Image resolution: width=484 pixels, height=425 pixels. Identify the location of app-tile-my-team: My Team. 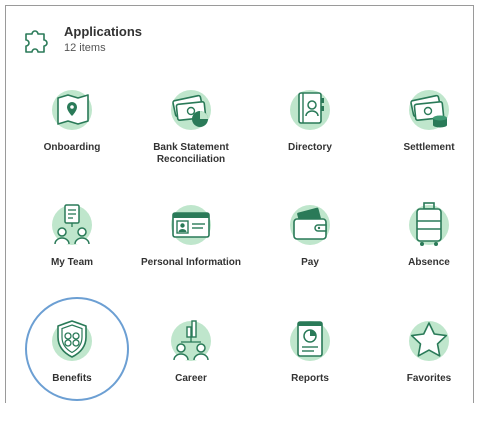
(72, 254).